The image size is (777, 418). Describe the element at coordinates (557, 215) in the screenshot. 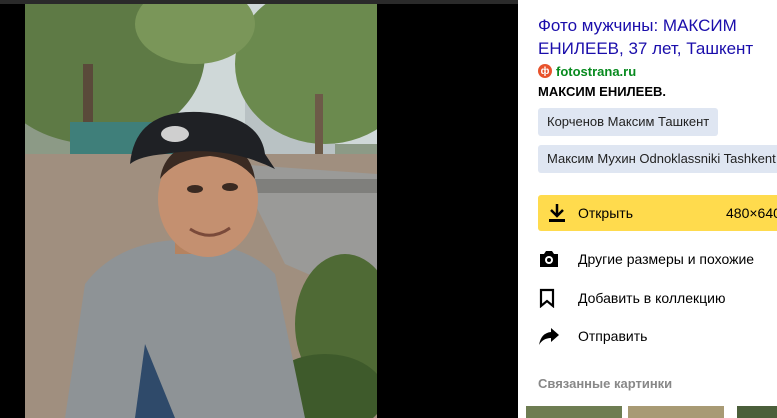

I see `download-icon` at that location.